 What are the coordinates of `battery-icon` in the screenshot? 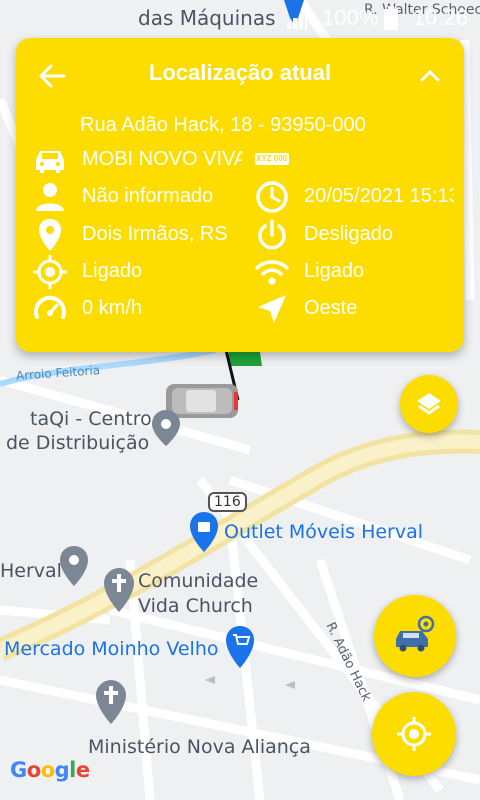 It's located at (391, 18).